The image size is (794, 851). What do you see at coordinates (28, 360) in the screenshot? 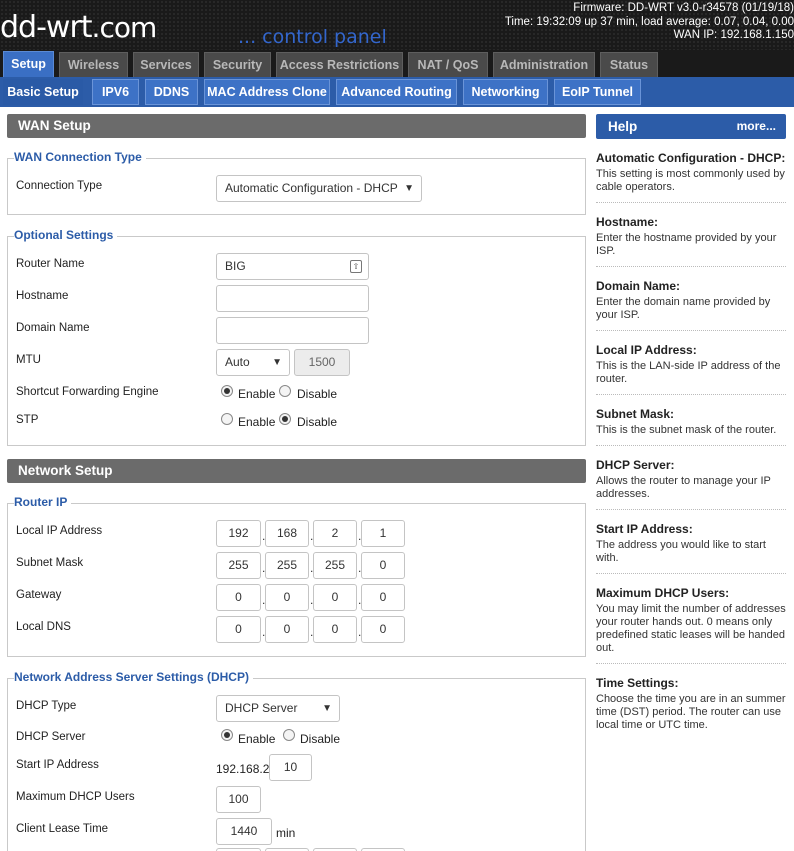
I see `mtu-label: MTU` at bounding box center [28, 360].